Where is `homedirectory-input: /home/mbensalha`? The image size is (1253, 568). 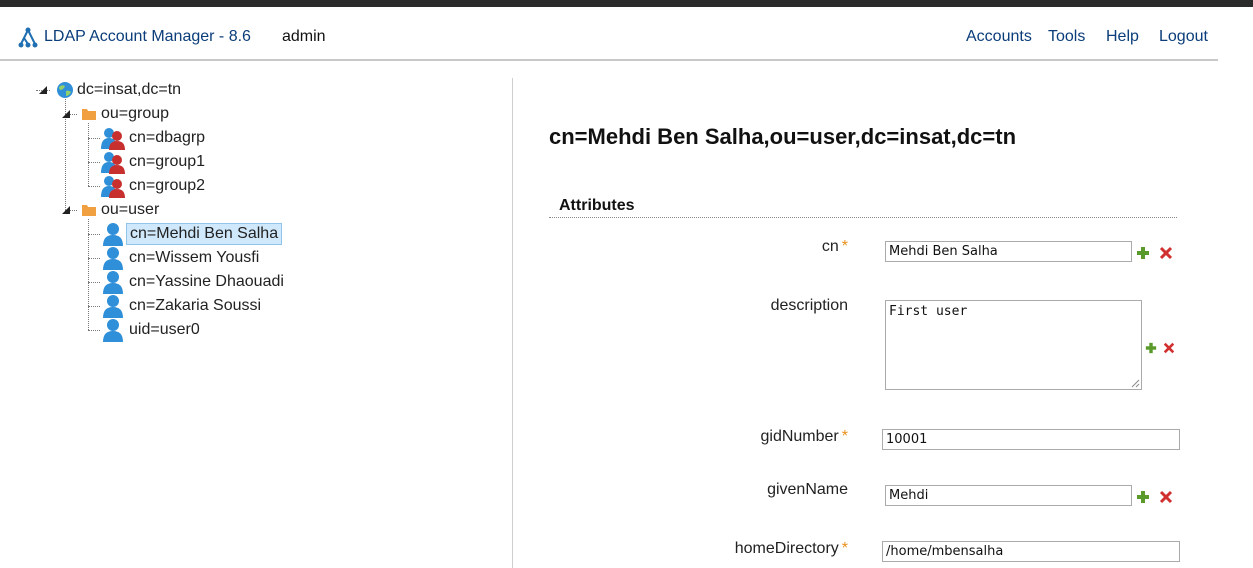
homedirectory-input: /home/mbensalha is located at coordinates (1031, 551).